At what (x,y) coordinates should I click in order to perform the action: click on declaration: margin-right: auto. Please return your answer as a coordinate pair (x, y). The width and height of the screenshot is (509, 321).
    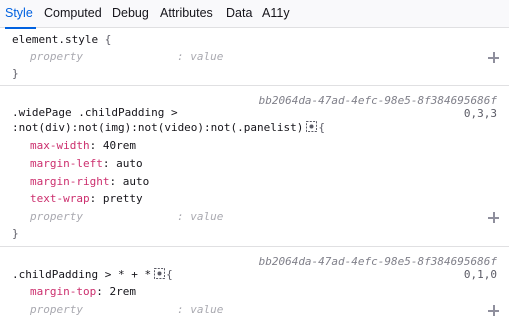
    Looking at the image, I should click on (89, 181).